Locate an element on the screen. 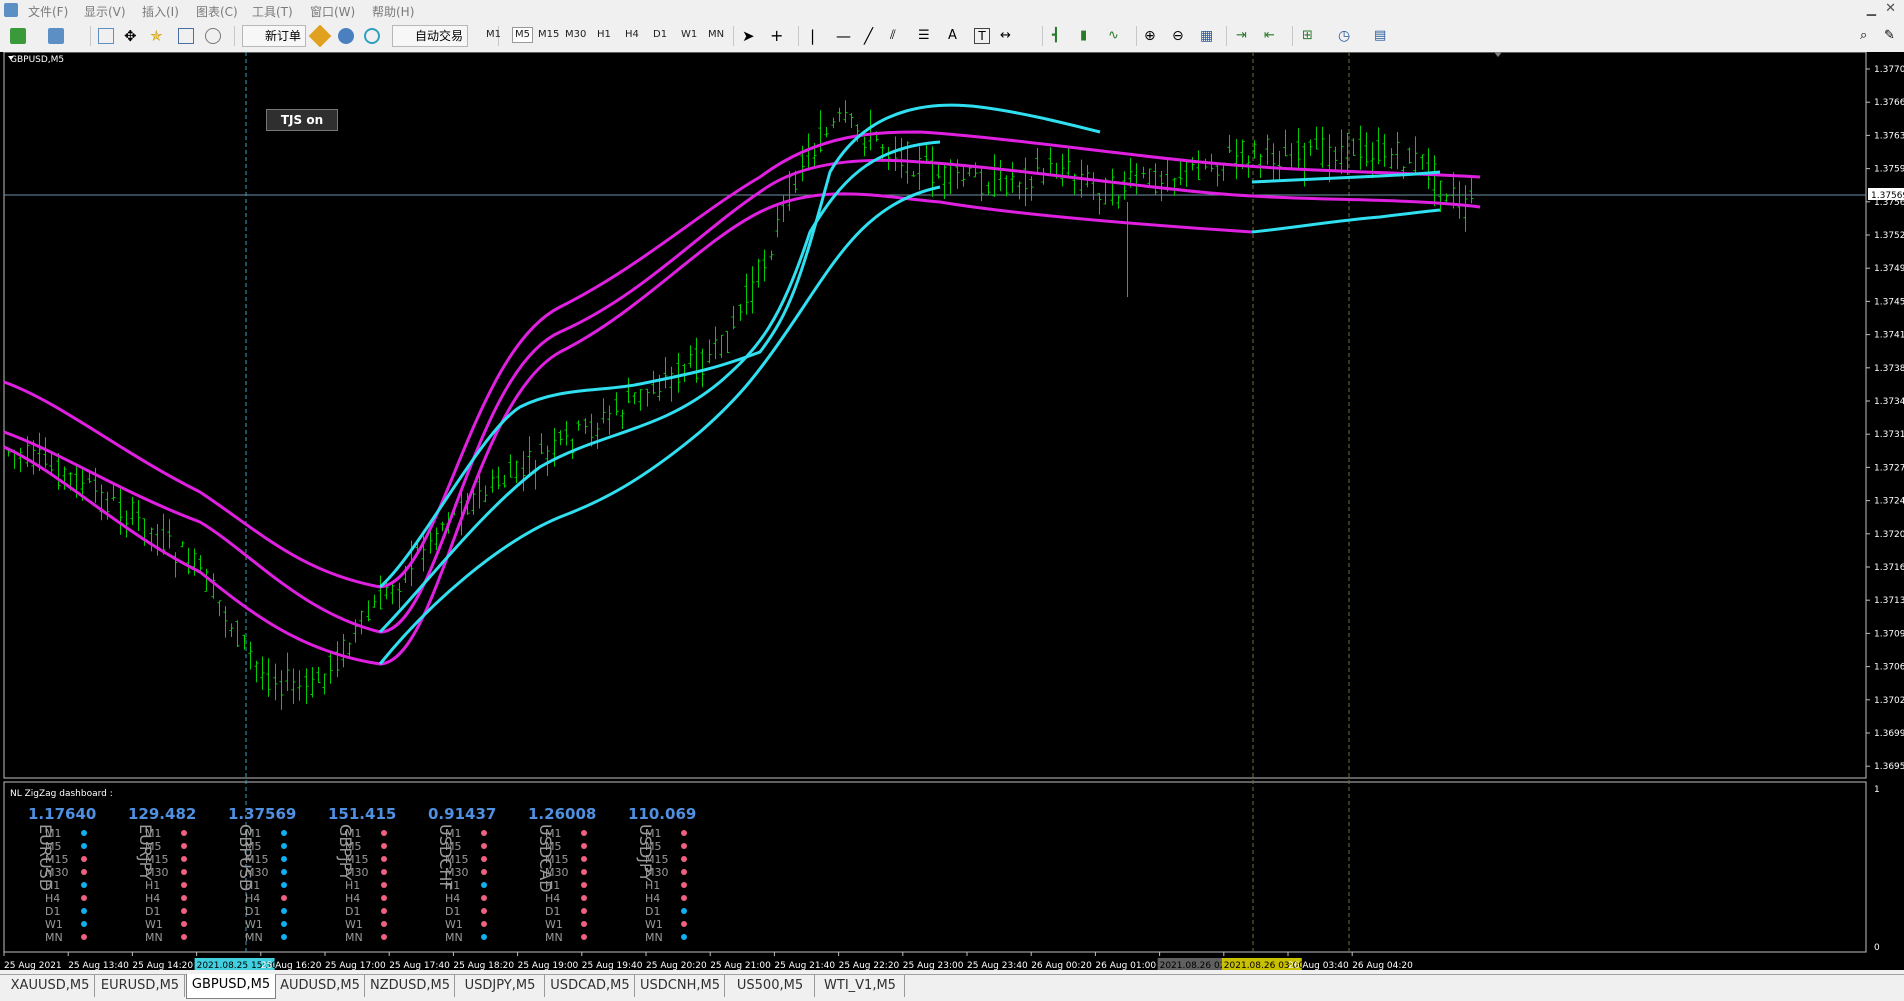 The height and width of the screenshot is (1001, 1904). autoscroll-icon: ⇥ is located at coordinates (1244, 36).